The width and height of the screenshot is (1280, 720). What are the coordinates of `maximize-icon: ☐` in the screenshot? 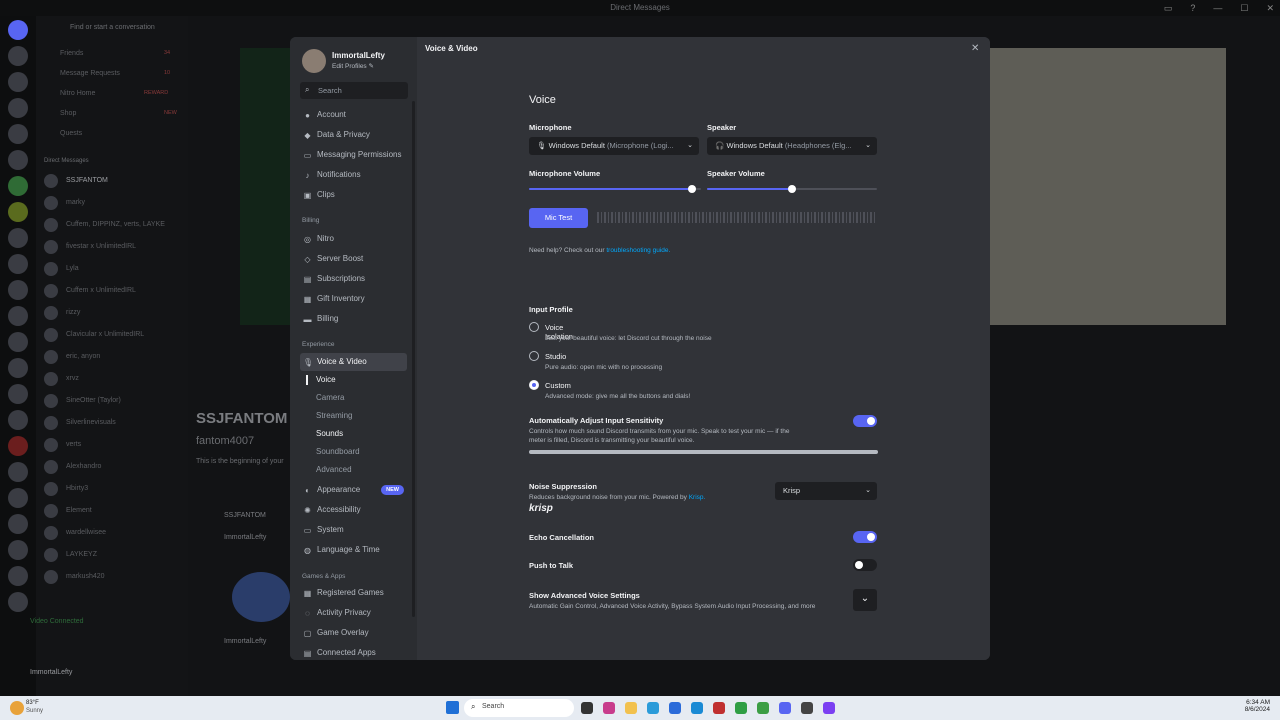 It's located at (1244, 8).